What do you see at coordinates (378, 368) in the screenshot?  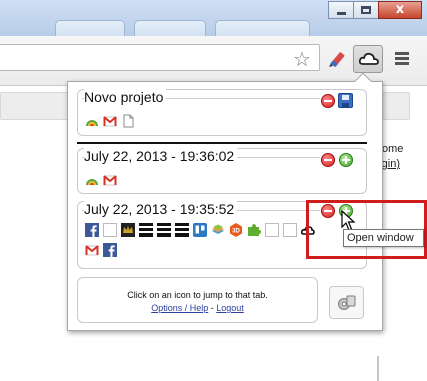 I see `divider` at bounding box center [378, 368].